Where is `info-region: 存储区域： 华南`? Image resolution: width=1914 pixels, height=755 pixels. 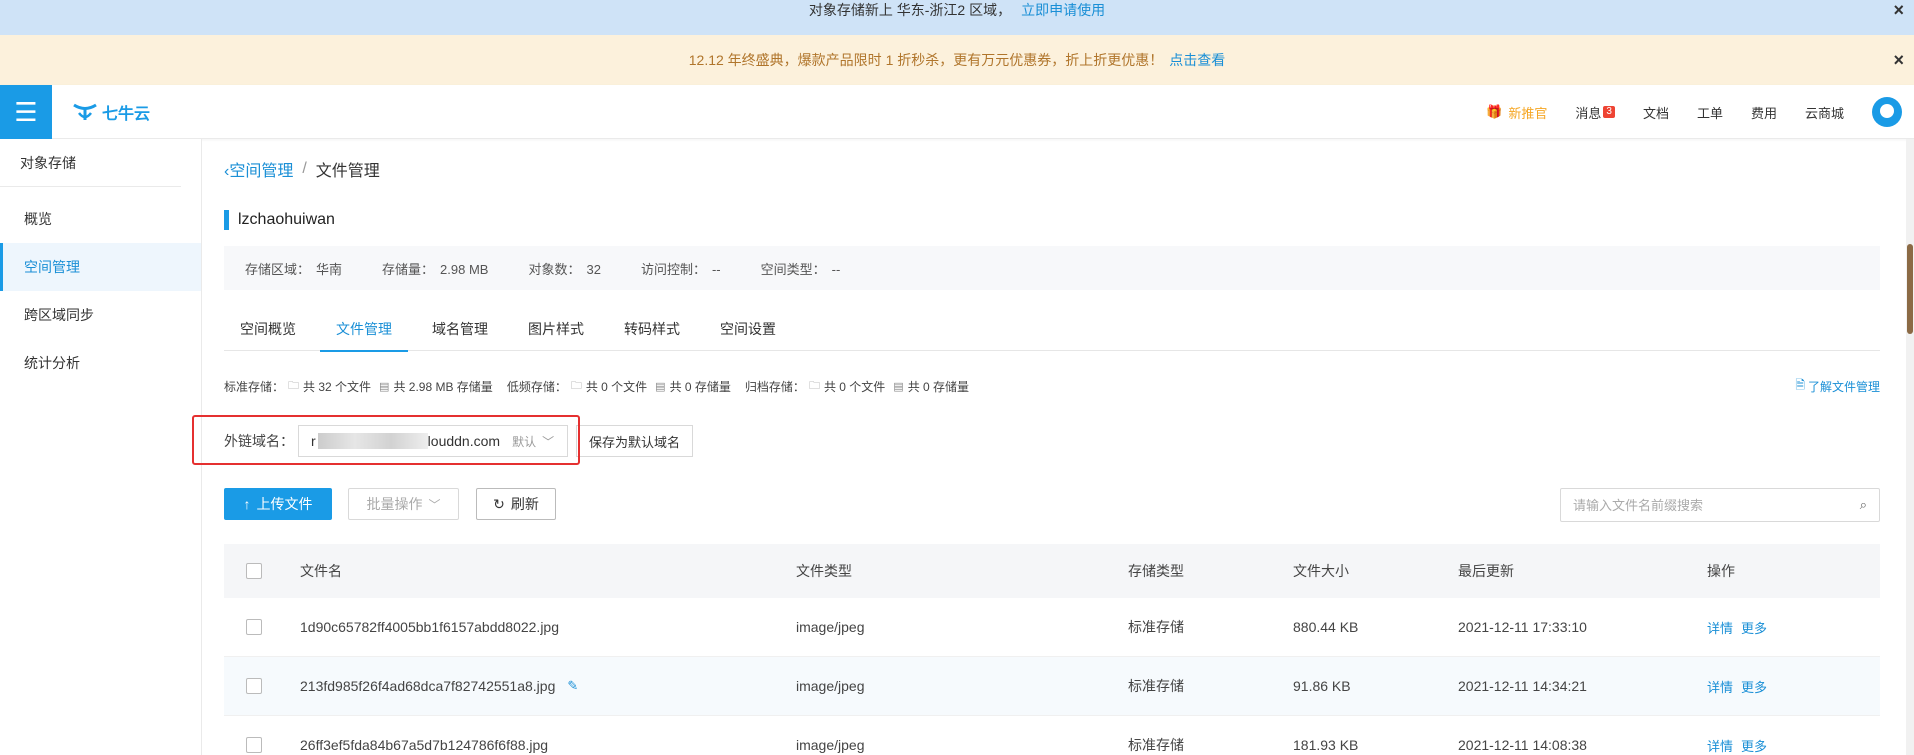
info-region: 存储区域： 华南 is located at coordinates (293, 268).